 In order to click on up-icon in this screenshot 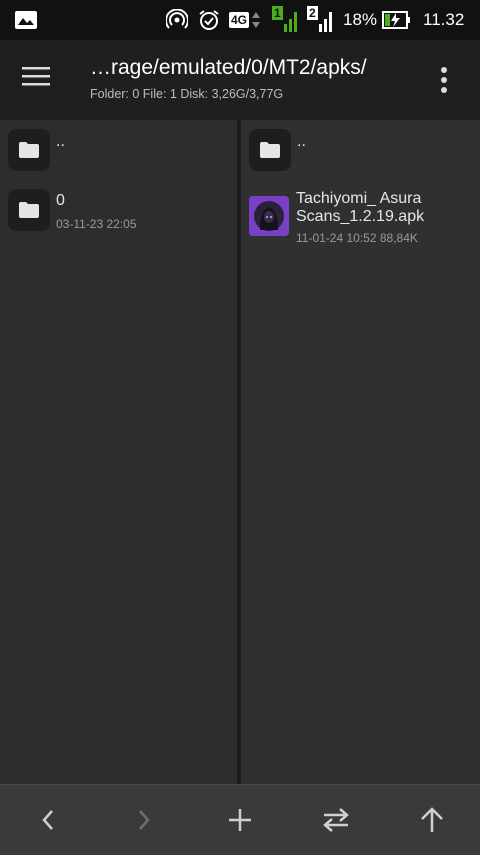, I will do `click(432, 819)`.